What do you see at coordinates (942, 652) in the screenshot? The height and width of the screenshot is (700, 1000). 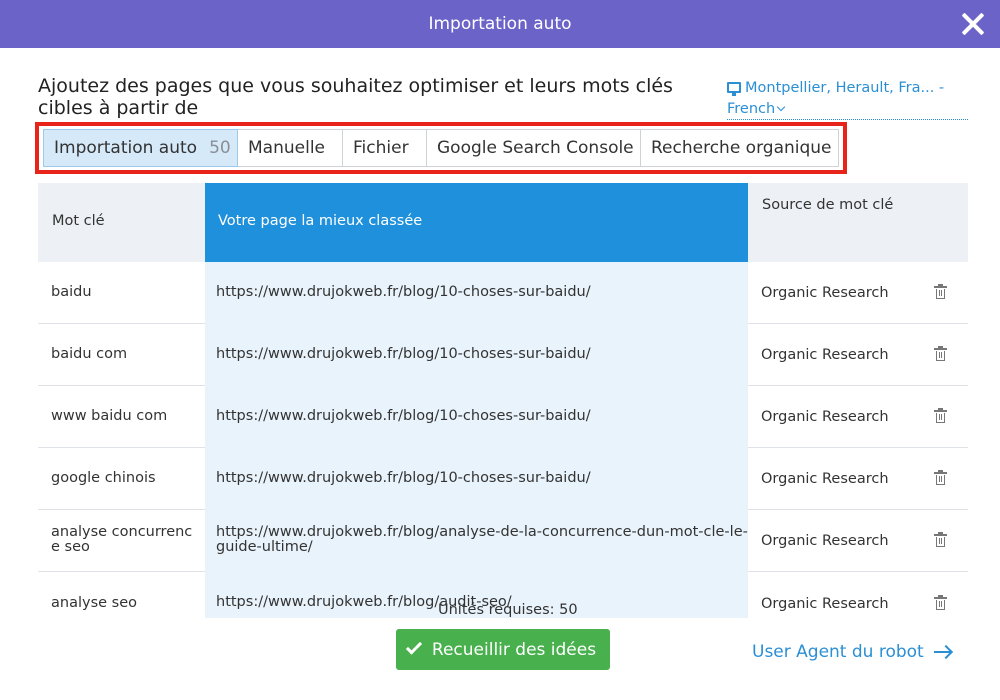 I see `arrow-right-icon` at bounding box center [942, 652].